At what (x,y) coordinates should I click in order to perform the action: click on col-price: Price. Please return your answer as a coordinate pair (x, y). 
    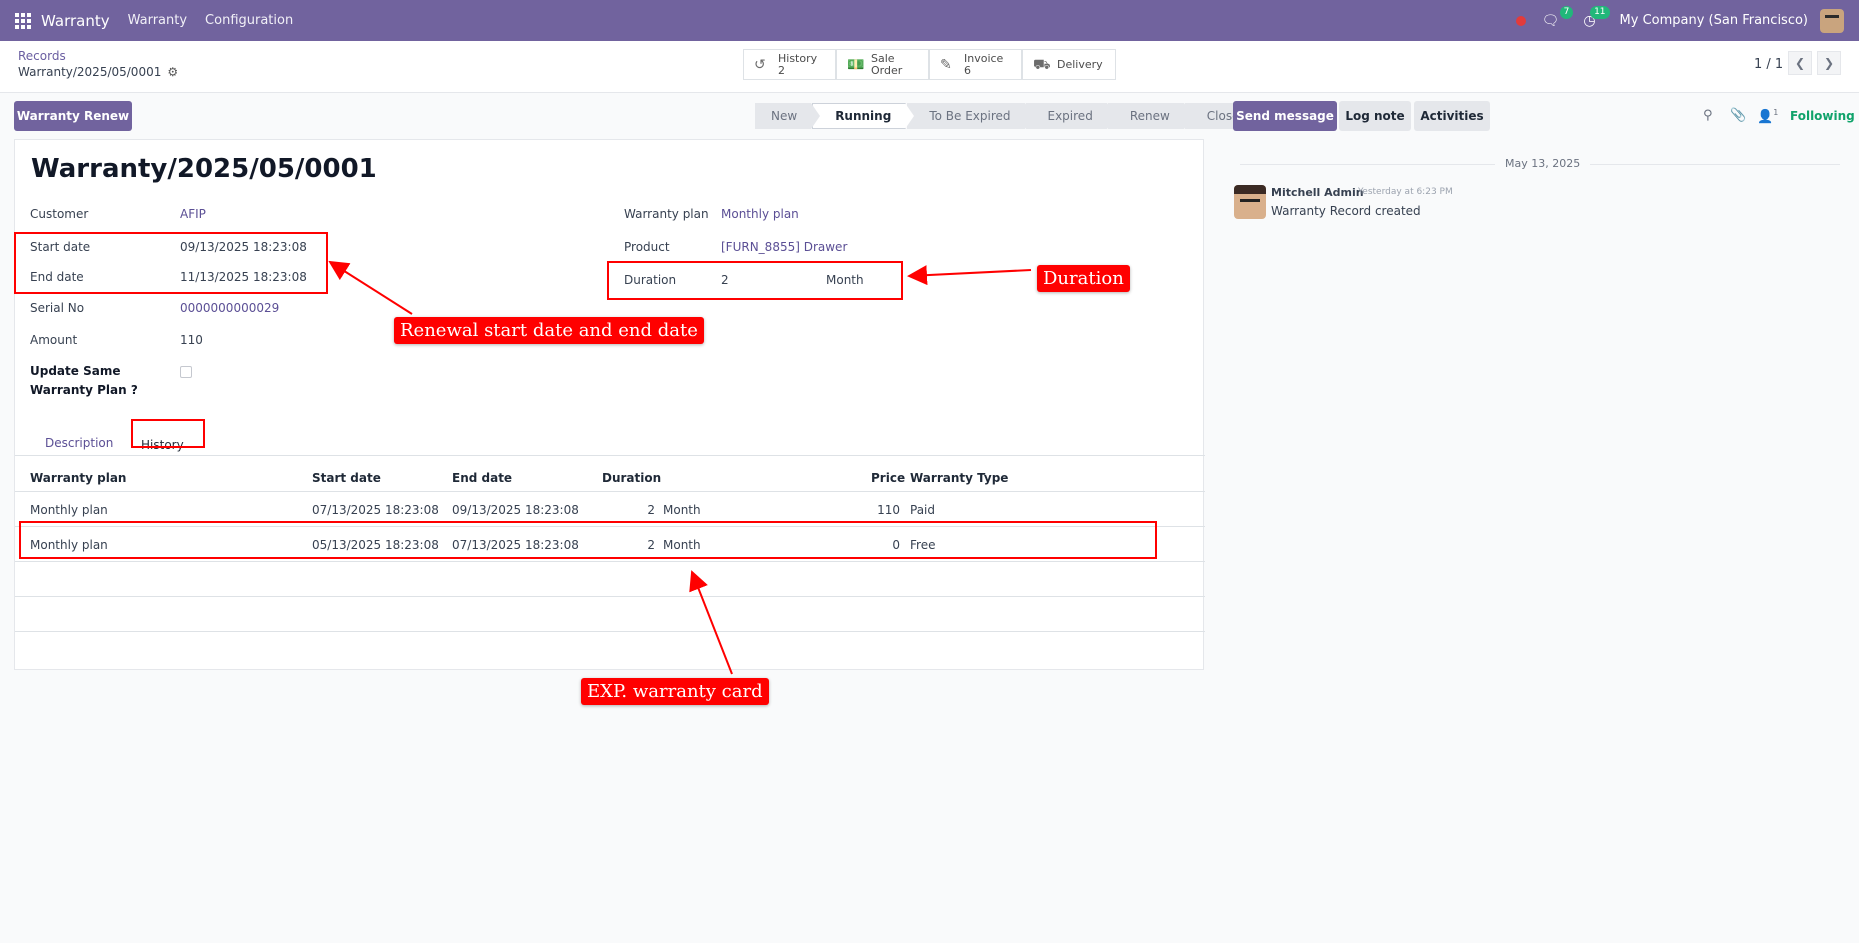
    Looking at the image, I should click on (888, 478).